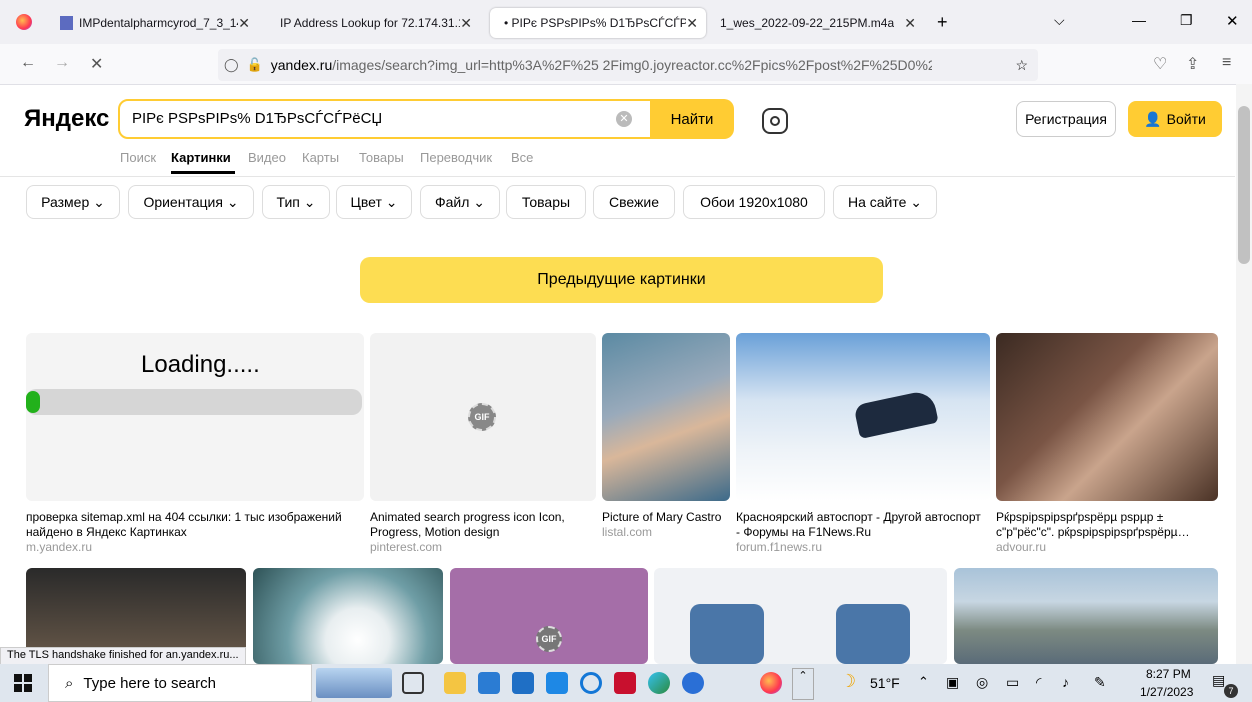 The width and height of the screenshot is (1252, 702). Describe the element at coordinates (885, 202) in the screenshot. I see `filter-on-site: На сайте ⌄` at that location.